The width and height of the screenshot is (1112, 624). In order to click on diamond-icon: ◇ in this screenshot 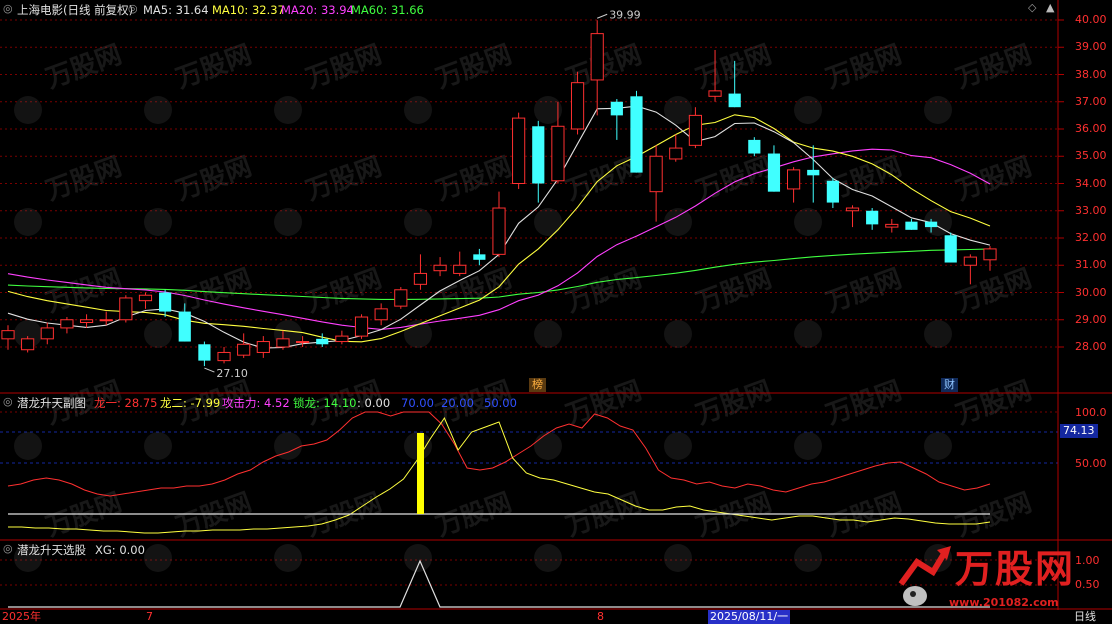, I will do `click(1032, 7)`.